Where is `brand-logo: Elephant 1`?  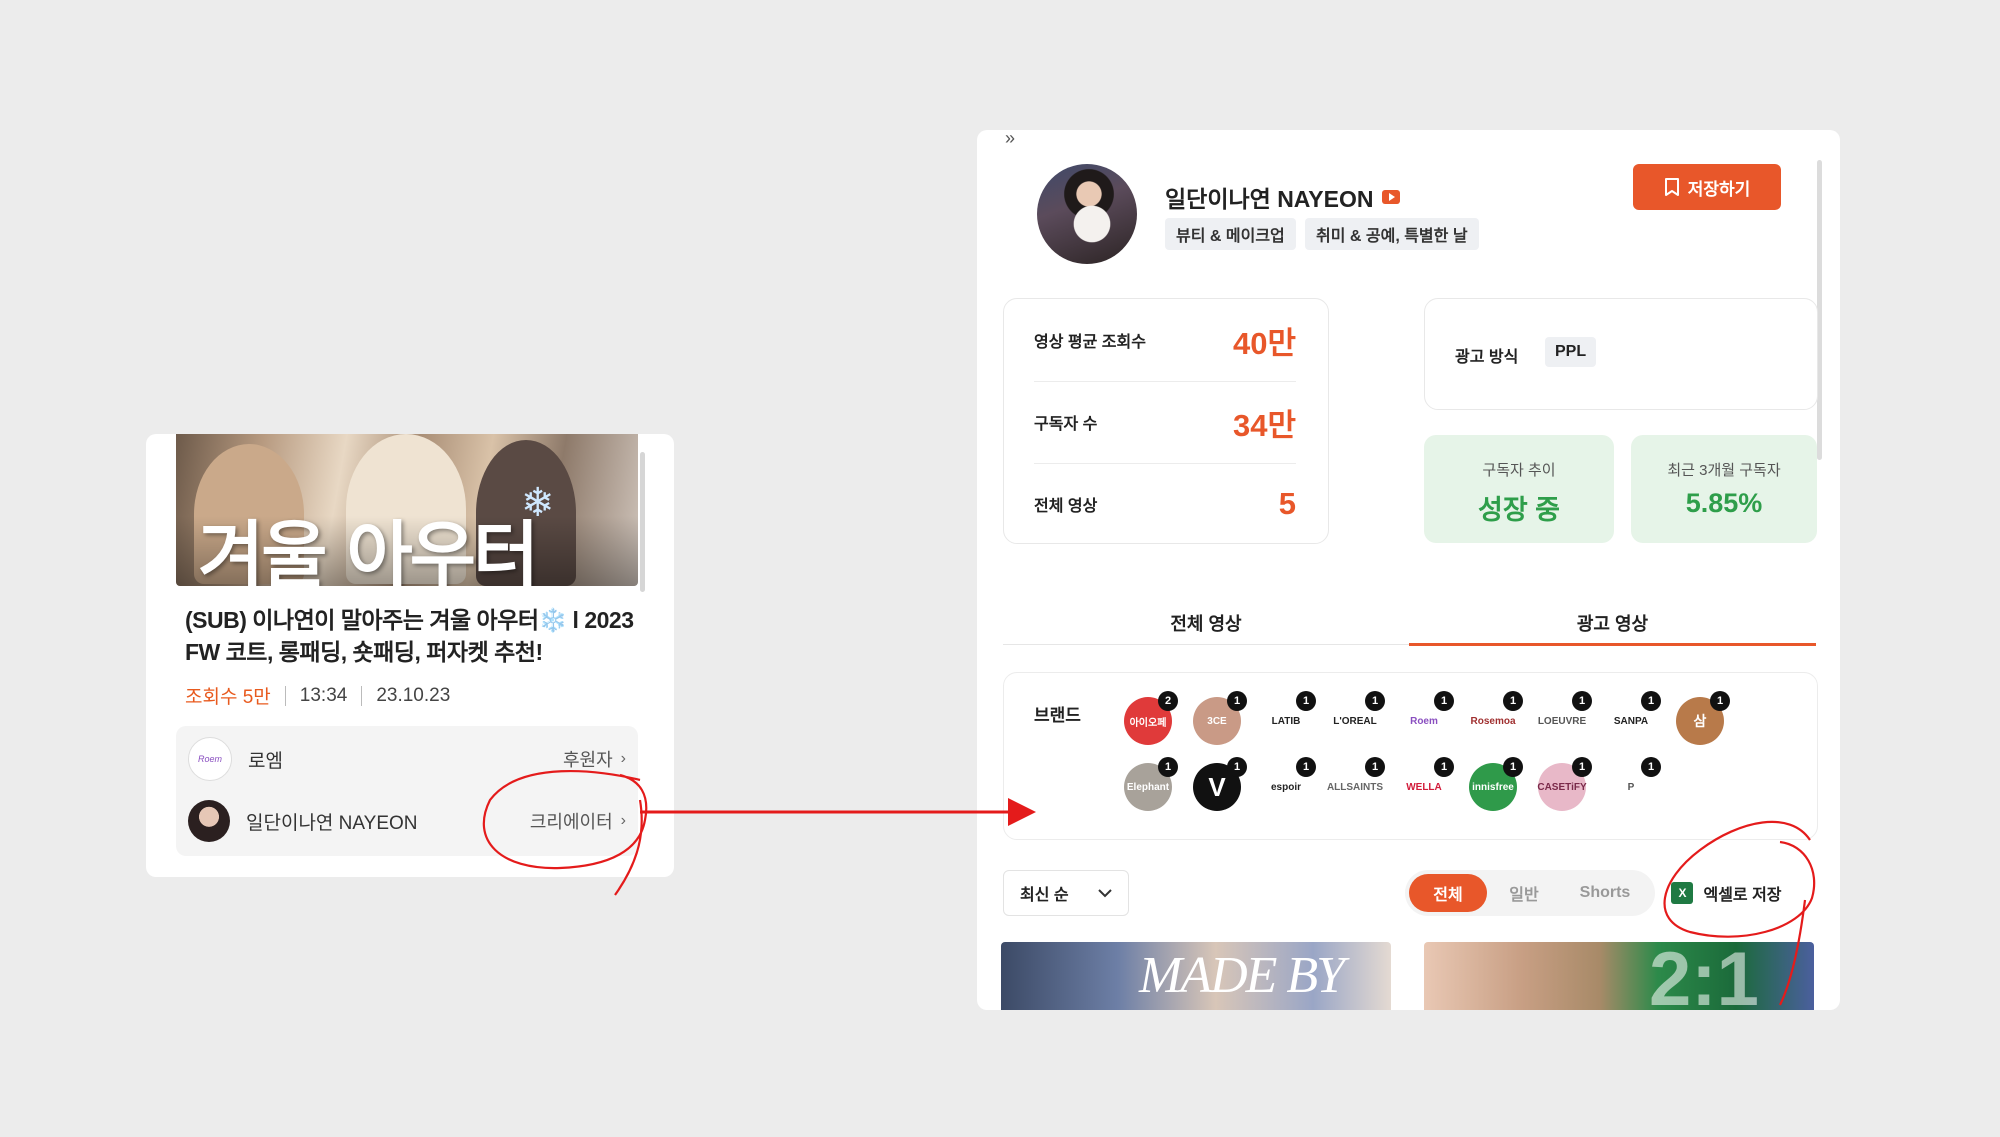 brand-logo: Elephant 1 is located at coordinates (1151, 784).